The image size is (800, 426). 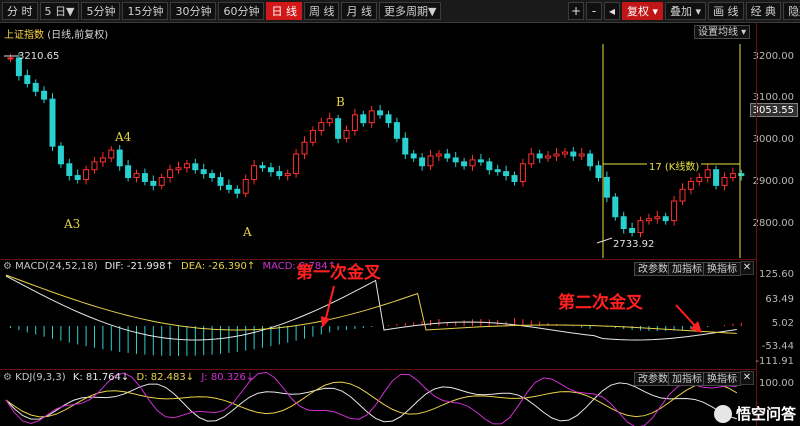 I want to click on panel-divider, so click(x=378, y=369).